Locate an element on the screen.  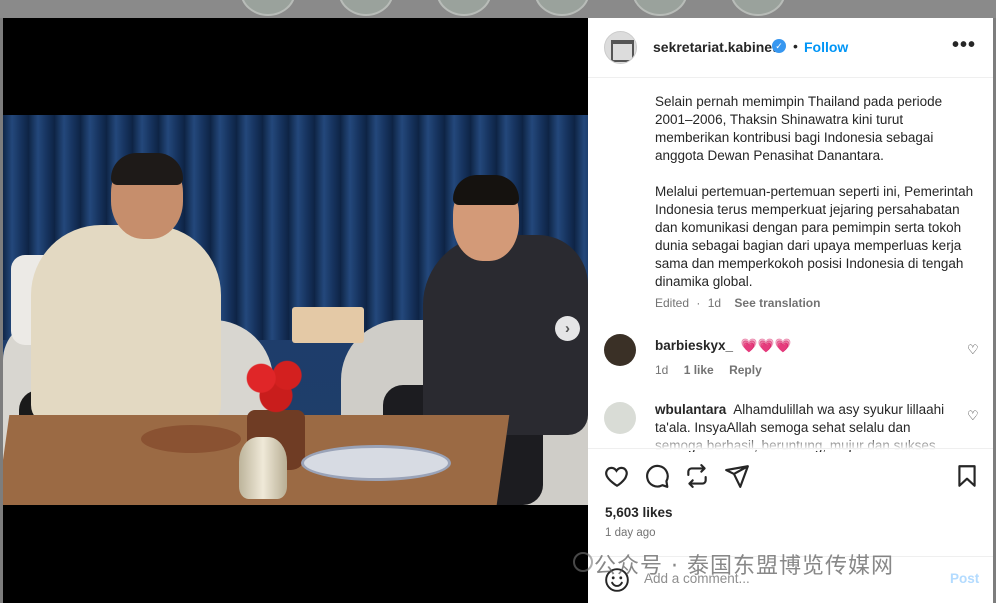
comment-item: barbieskyx_ 💗💗💗 1d 1 like Reply ♡ is located at coordinates (794, 359).